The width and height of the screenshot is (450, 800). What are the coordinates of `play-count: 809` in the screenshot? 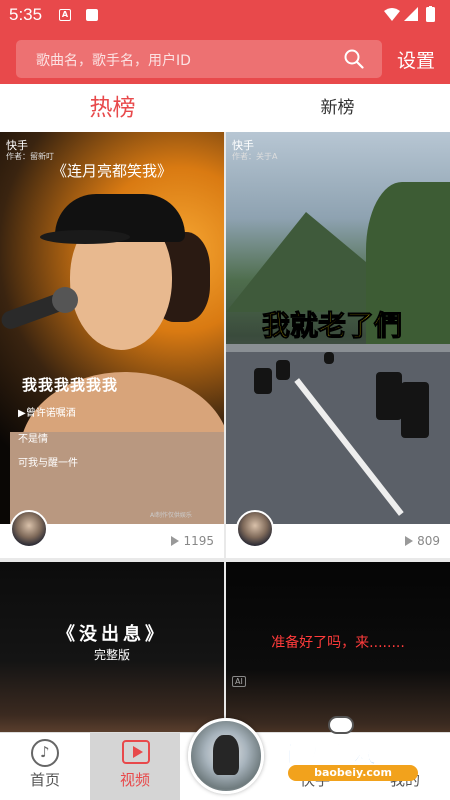 It's located at (422, 541).